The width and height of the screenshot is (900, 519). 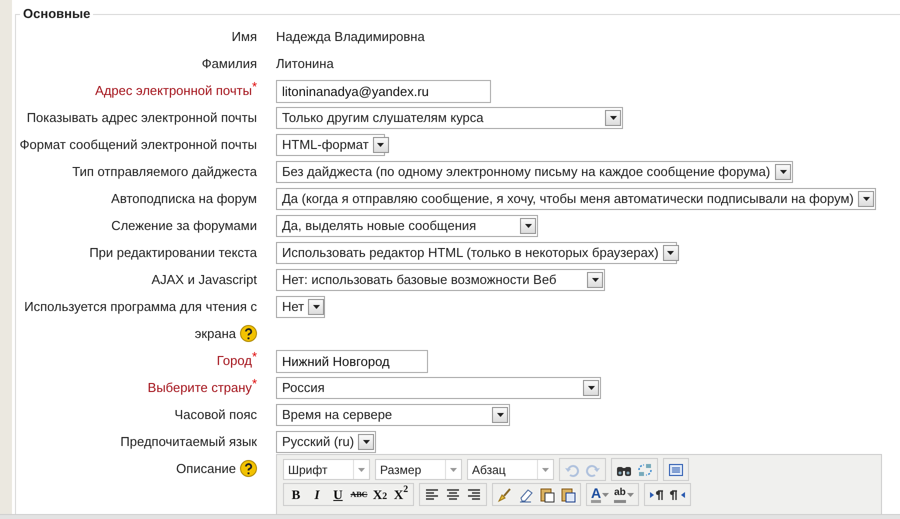 What do you see at coordinates (176, 89) in the screenshot?
I see `field-label: Адрес электронной почты*` at bounding box center [176, 89].